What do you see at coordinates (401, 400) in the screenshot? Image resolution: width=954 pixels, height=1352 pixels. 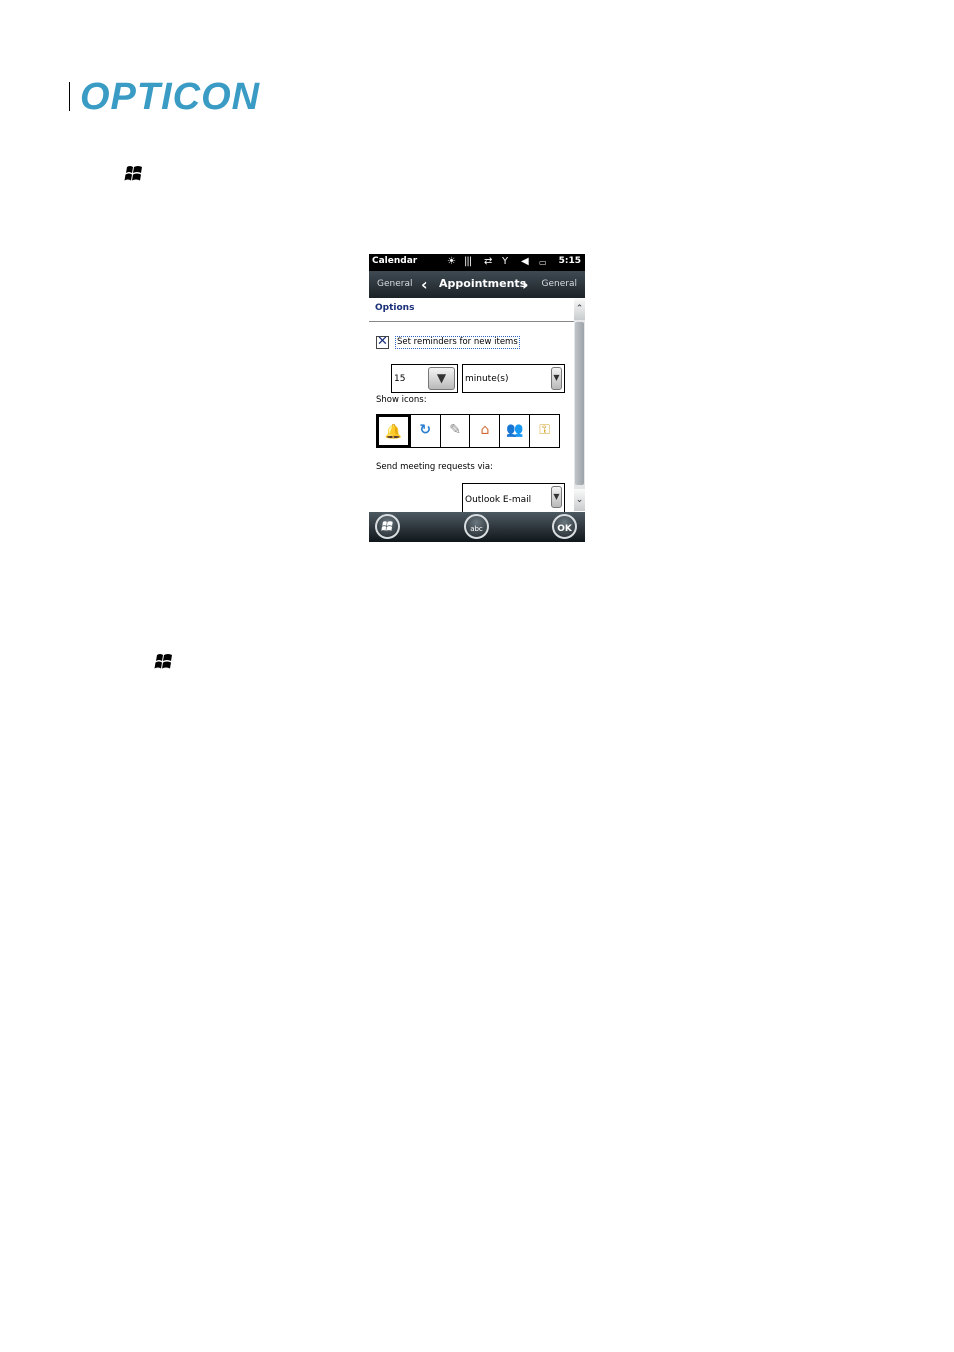 I see `show-icons-label: Show icons:` at bounding box center [401, 400].